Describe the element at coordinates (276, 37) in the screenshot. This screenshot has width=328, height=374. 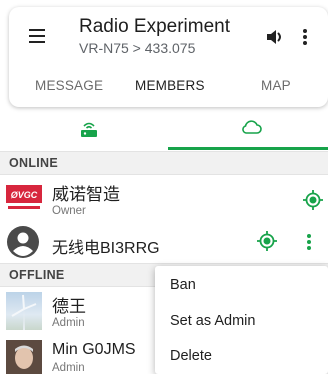
I see `volume-icon` at that location.